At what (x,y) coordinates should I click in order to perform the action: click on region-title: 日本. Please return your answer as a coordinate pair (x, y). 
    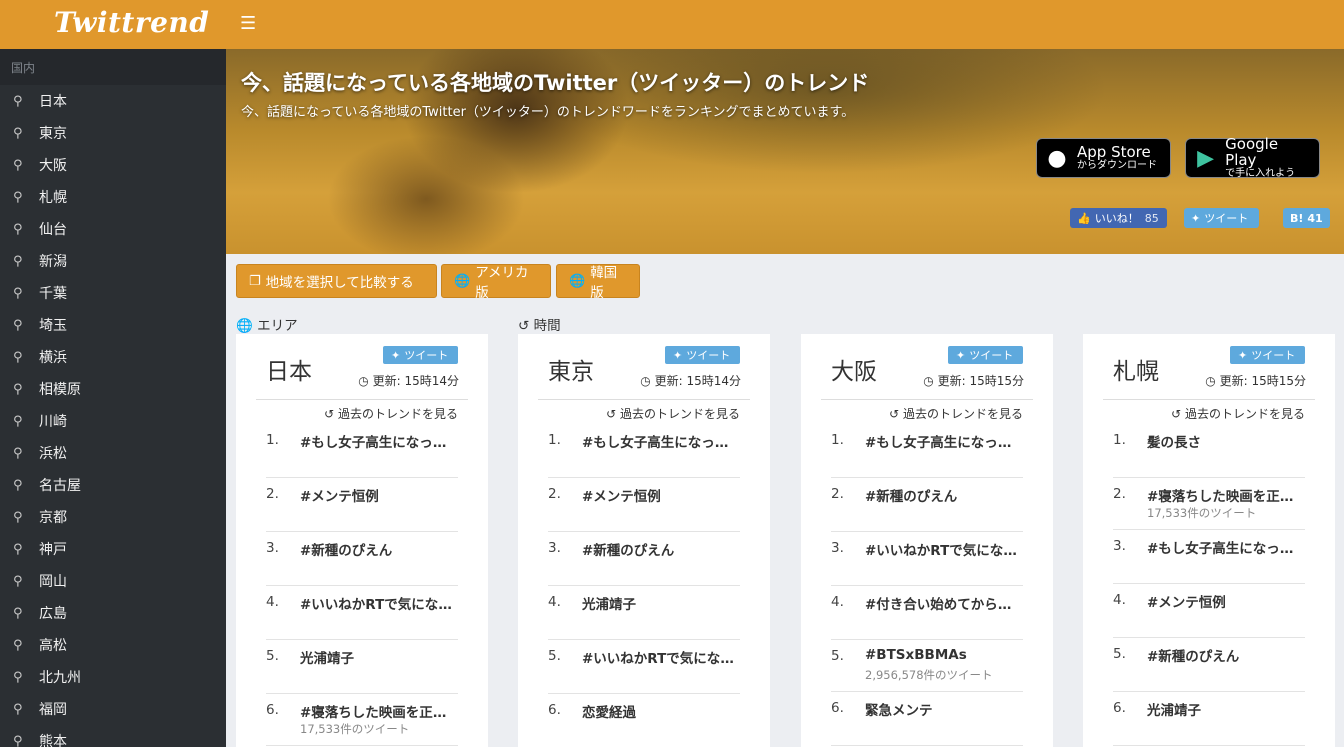
    Looking at the image, I should click on (289, 369).